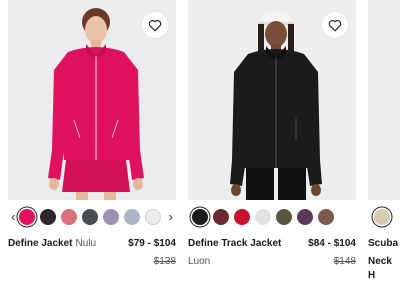  I want to click on product-info: Define Jacket Nulu $79 - $104 $138, so click(92, 253).